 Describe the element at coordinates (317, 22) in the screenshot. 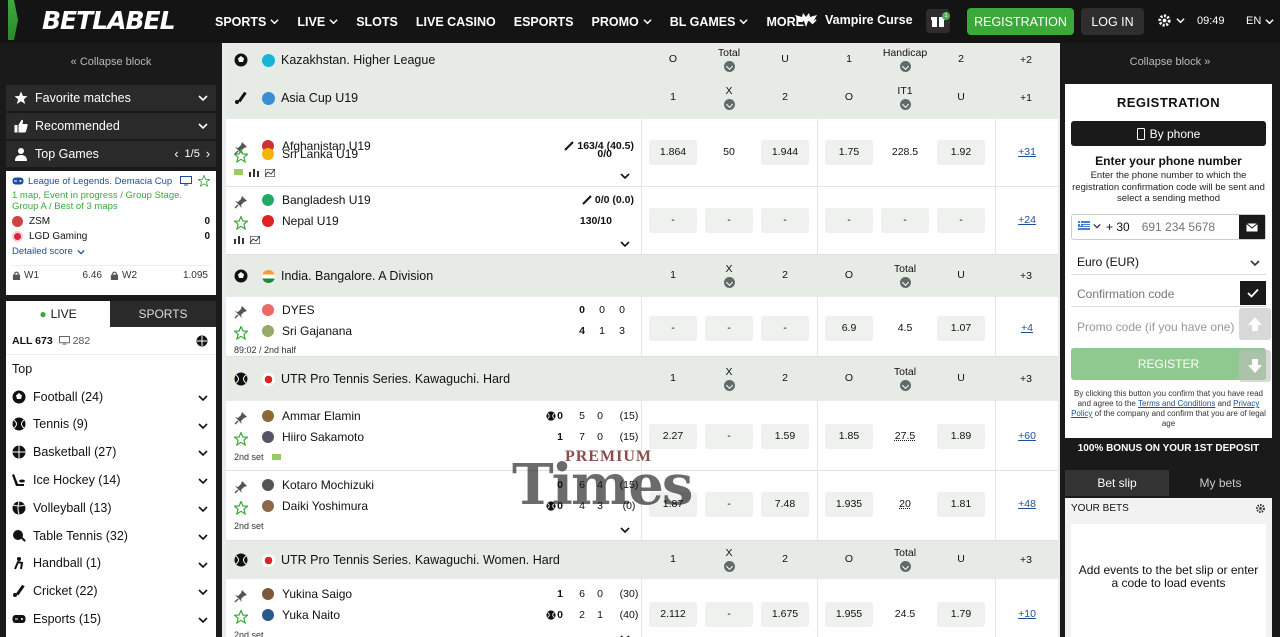

I see `nav-item-live: LIVE` at that location.